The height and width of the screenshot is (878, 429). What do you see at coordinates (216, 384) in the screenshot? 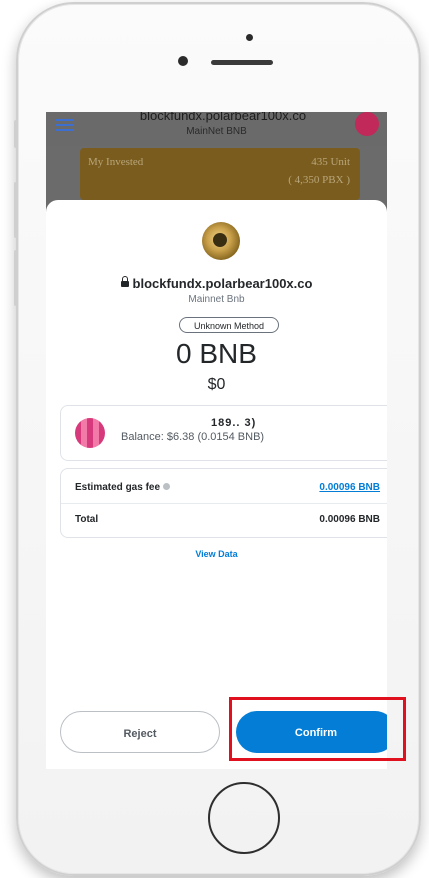
I see `fiat-amount: $0` at bounding box center [216, 384].